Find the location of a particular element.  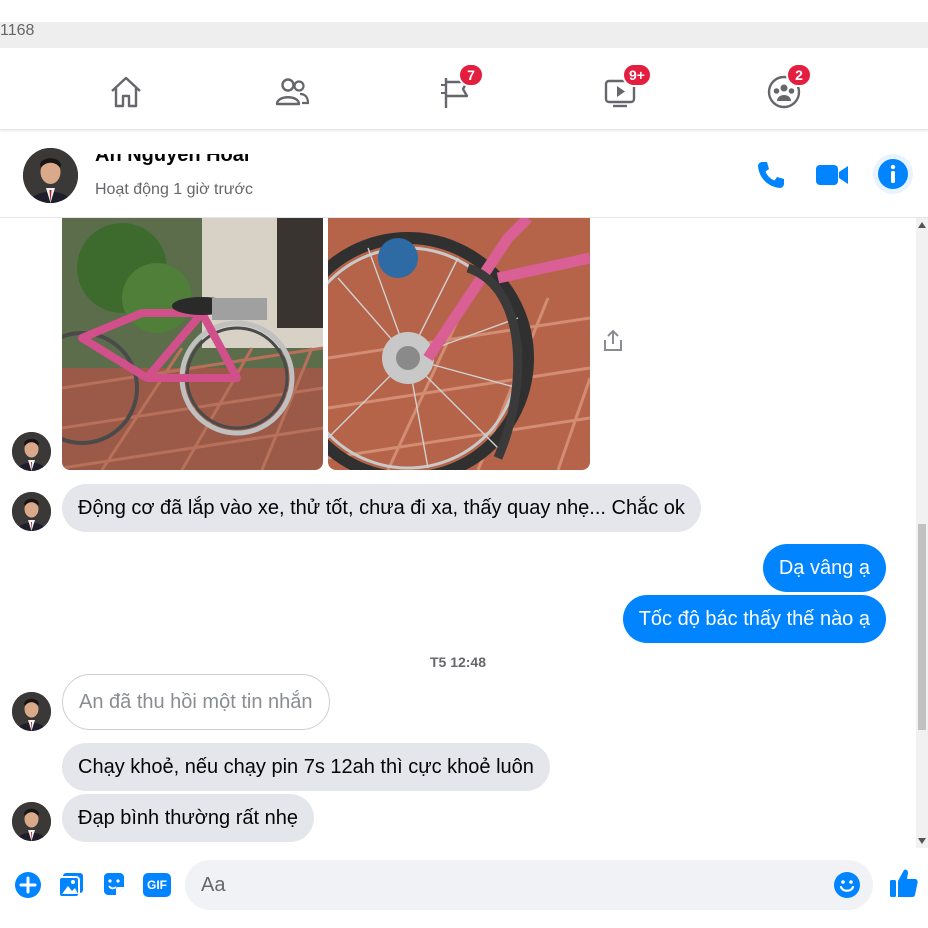

facebook-nav: 7 9+ 2 is located at coordinates (464, 91).